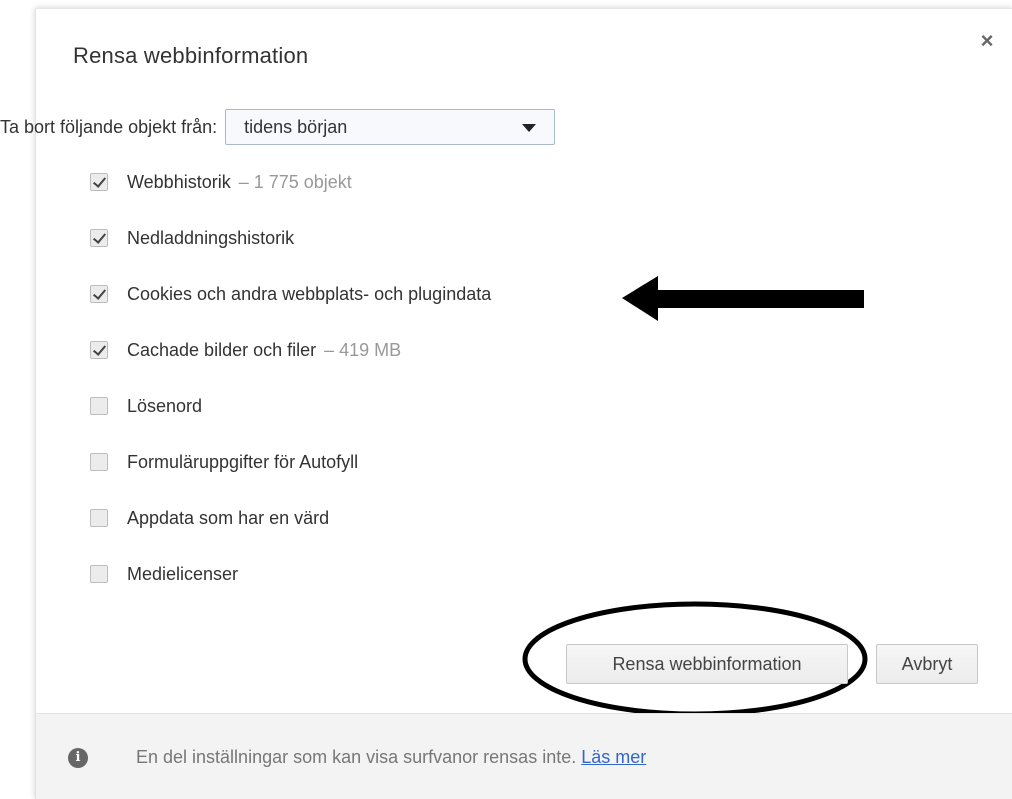 Image resolution: width=1012 pixels, height=799 pixels. I want to click on item-label: Cachade bilder och filer, so click(222, 349).